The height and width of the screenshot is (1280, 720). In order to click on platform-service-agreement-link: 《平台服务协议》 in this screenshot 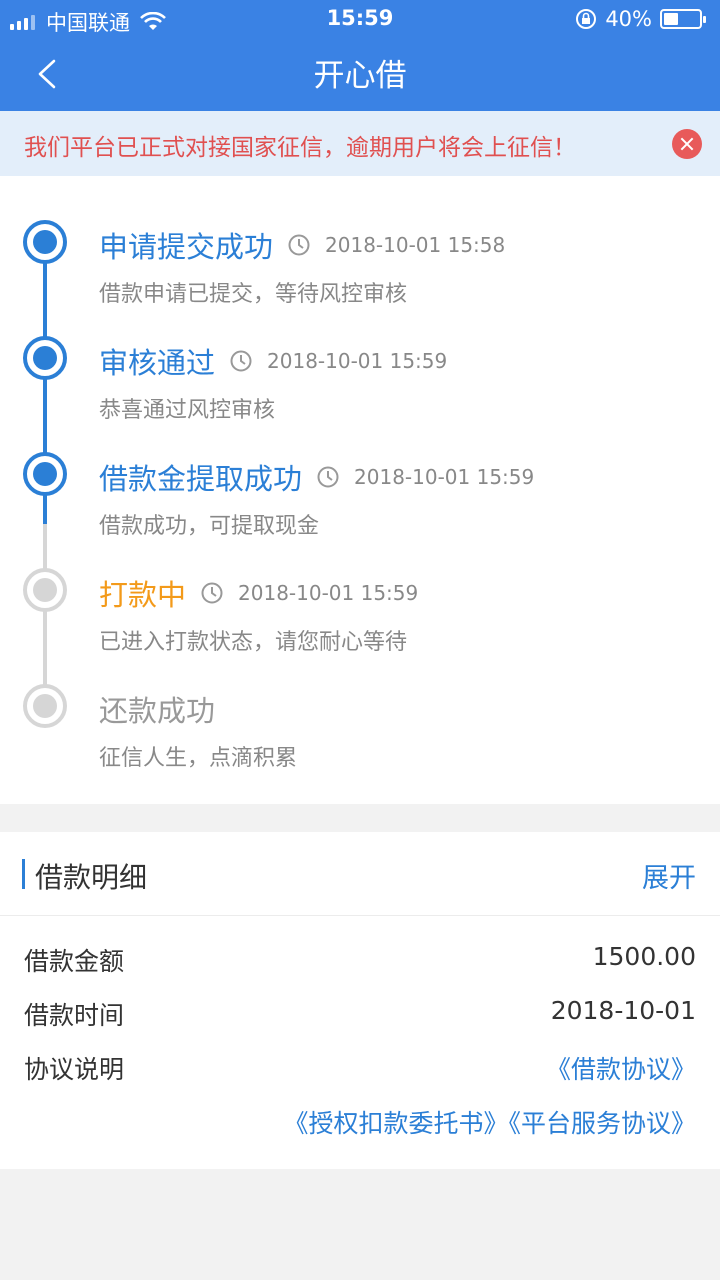, I will do `click(602, 1123)`.